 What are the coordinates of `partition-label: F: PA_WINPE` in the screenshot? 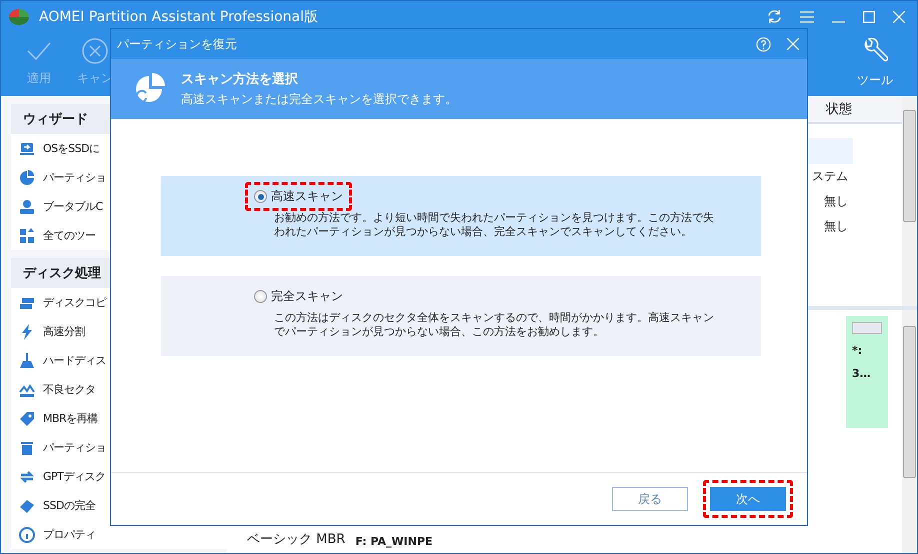 It's located at (394, 541).